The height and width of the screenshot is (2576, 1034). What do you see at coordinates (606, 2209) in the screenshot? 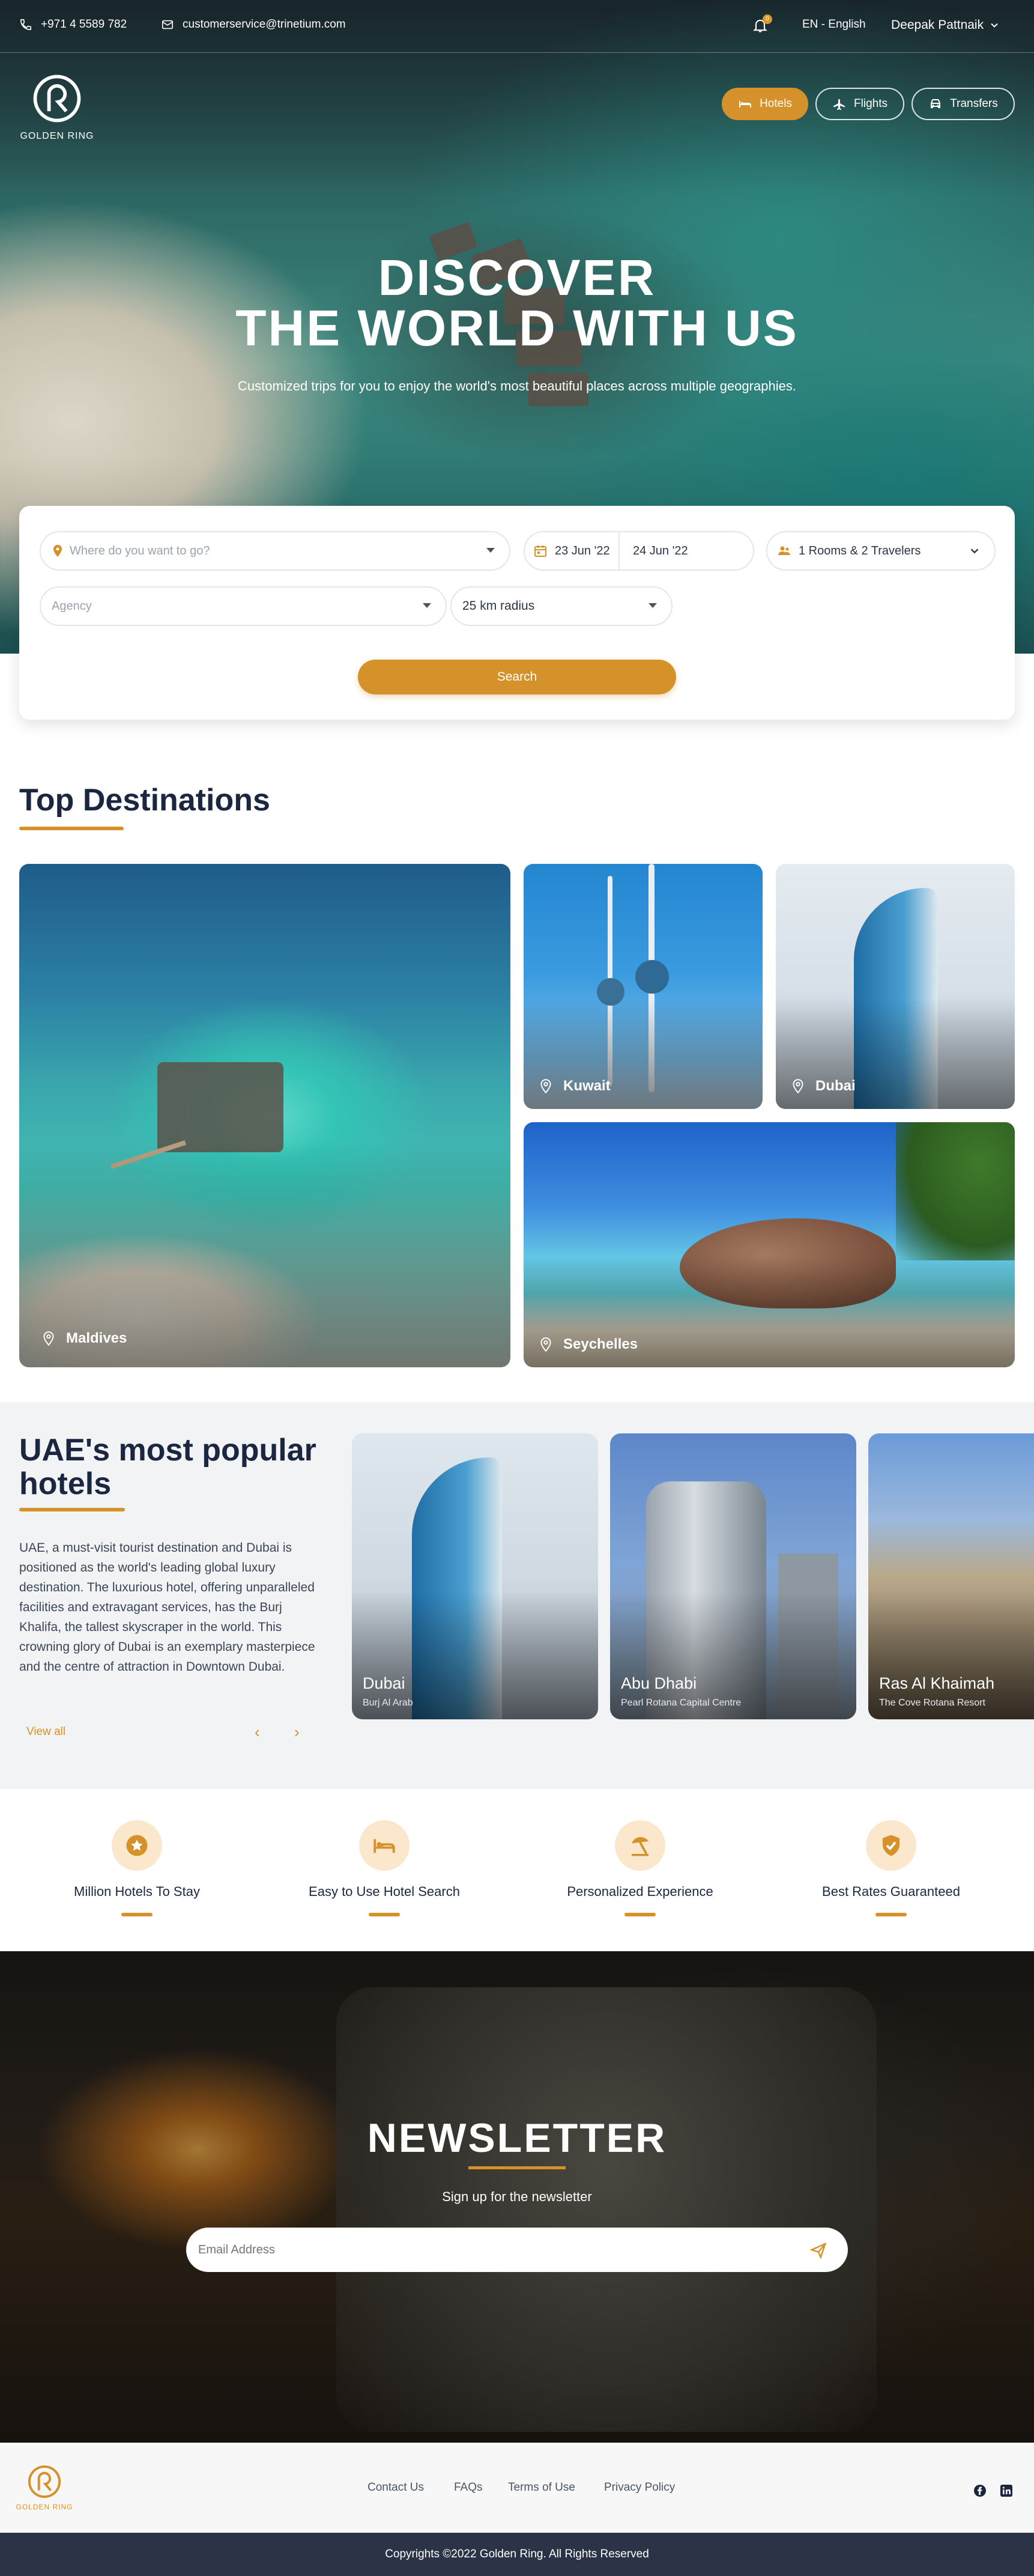
I see `van-image` at bounding box center [606, 2209].